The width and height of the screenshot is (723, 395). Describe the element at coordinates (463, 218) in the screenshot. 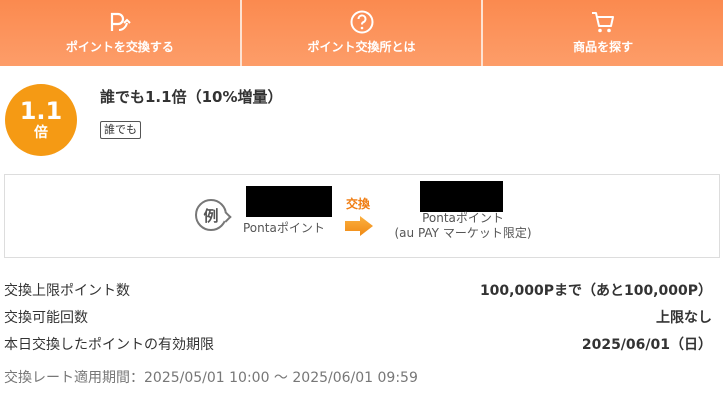

I see `to-point-label-line1: Pontaポイント` at that location.